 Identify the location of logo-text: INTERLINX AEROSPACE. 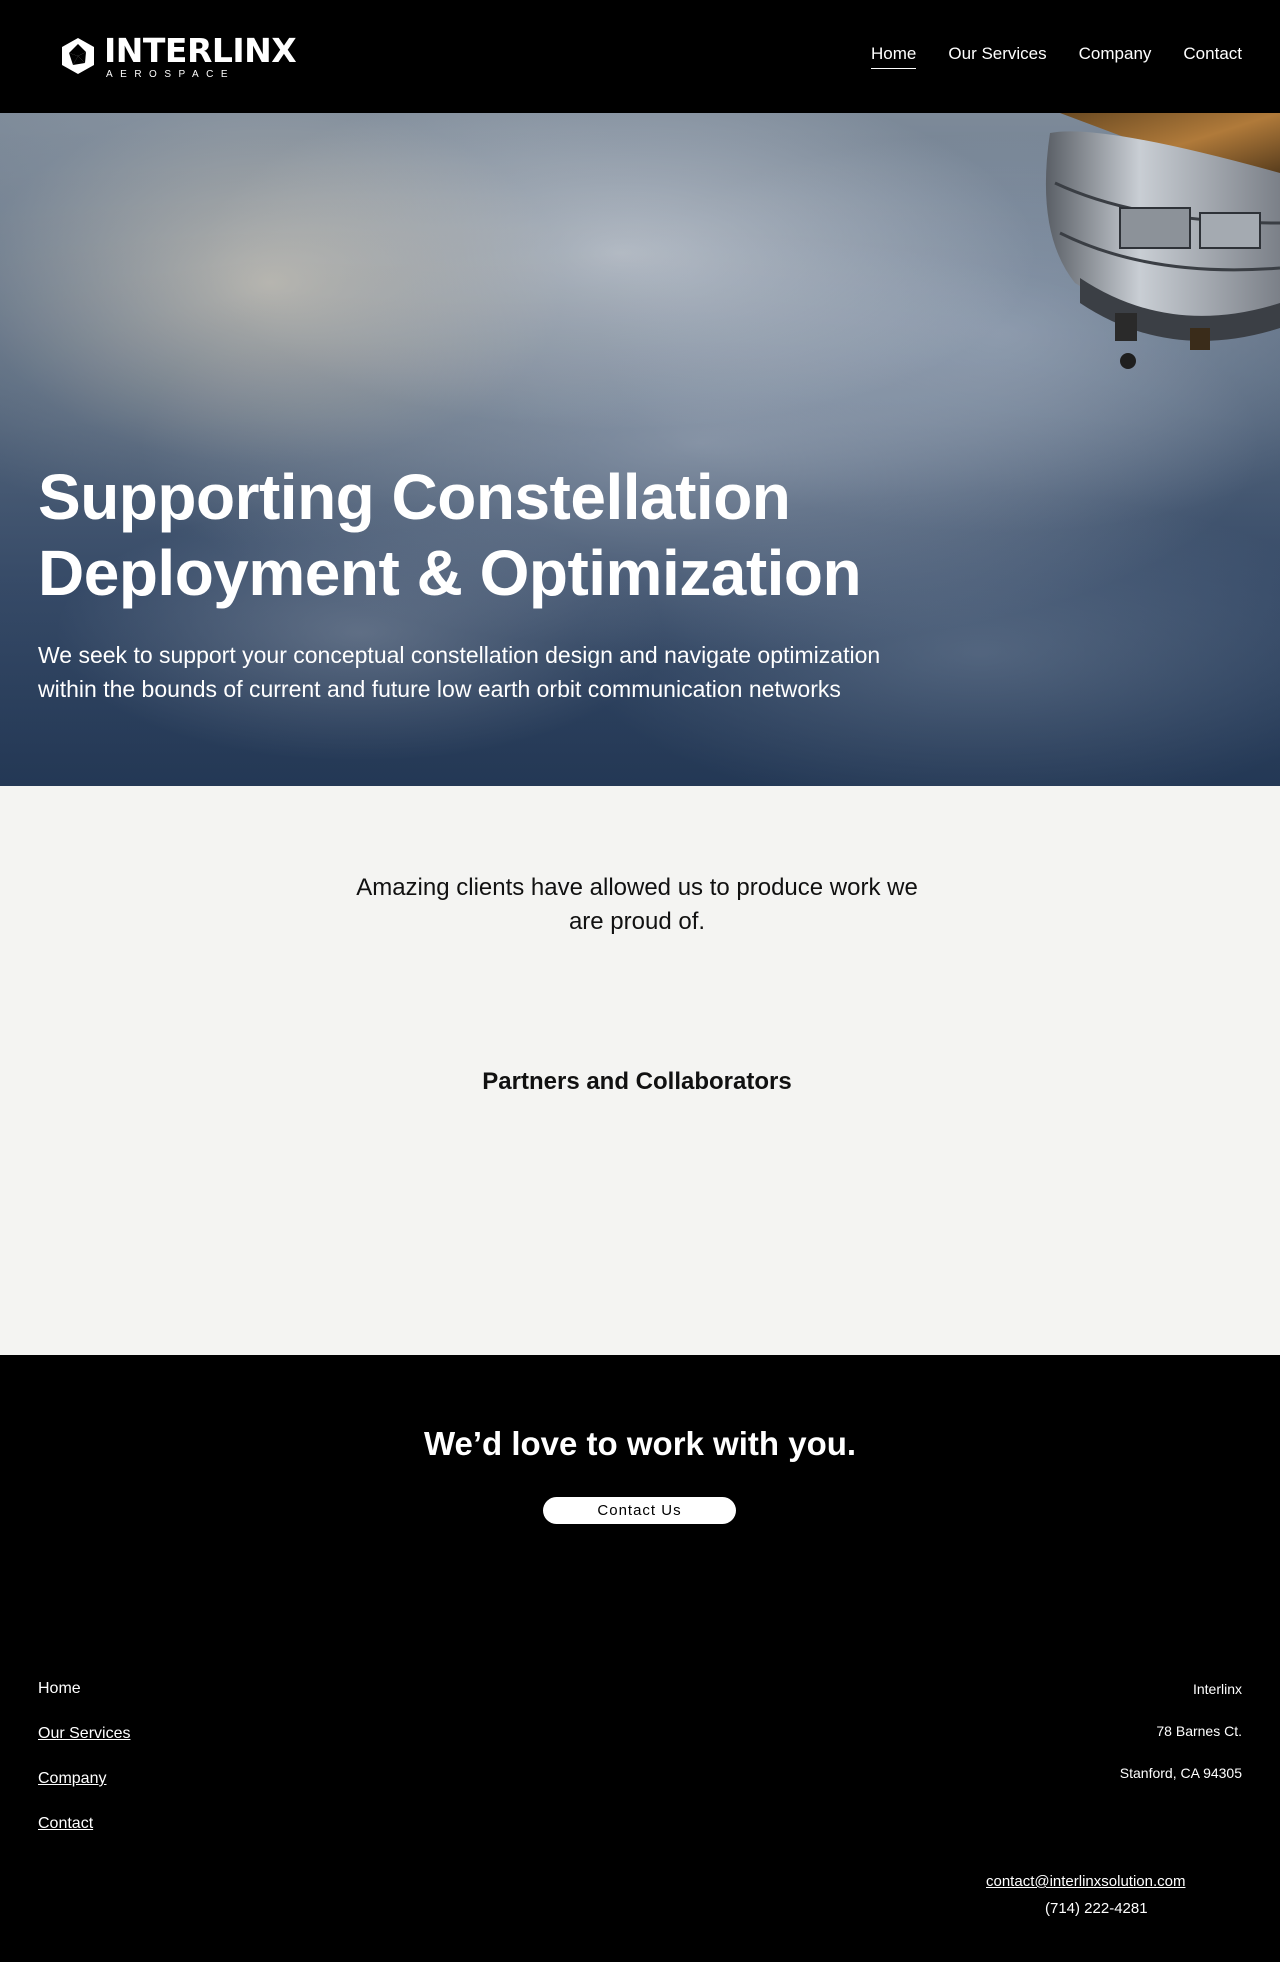
(200, 56).